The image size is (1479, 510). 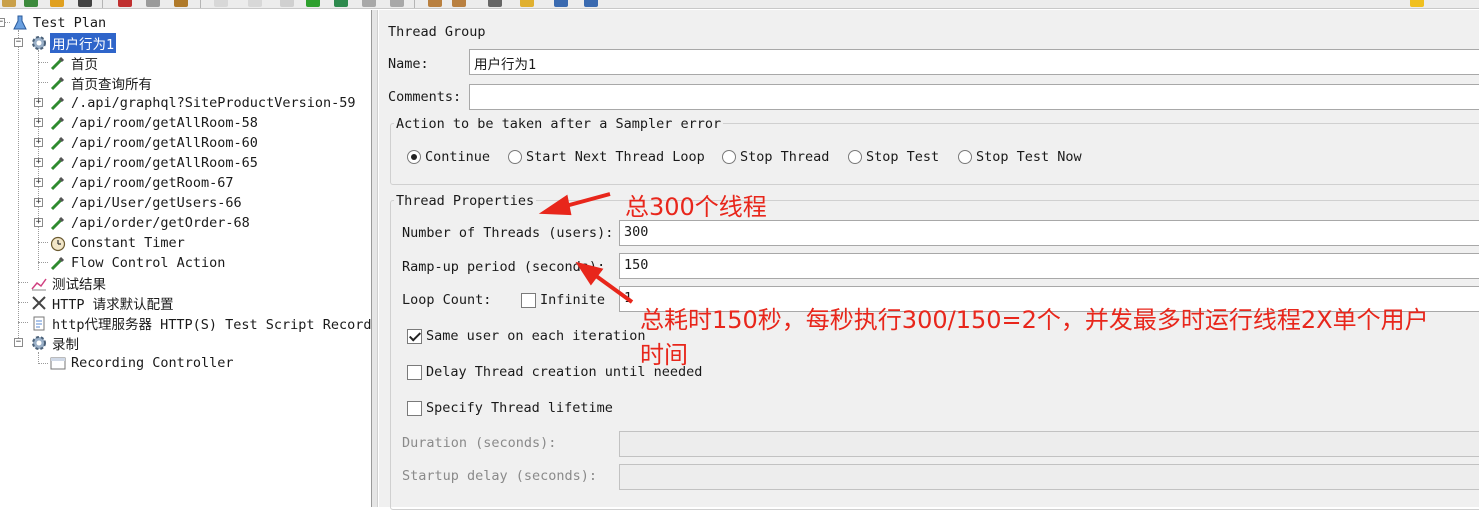 I want to click on copy-icon, so click(x=153, y=3).